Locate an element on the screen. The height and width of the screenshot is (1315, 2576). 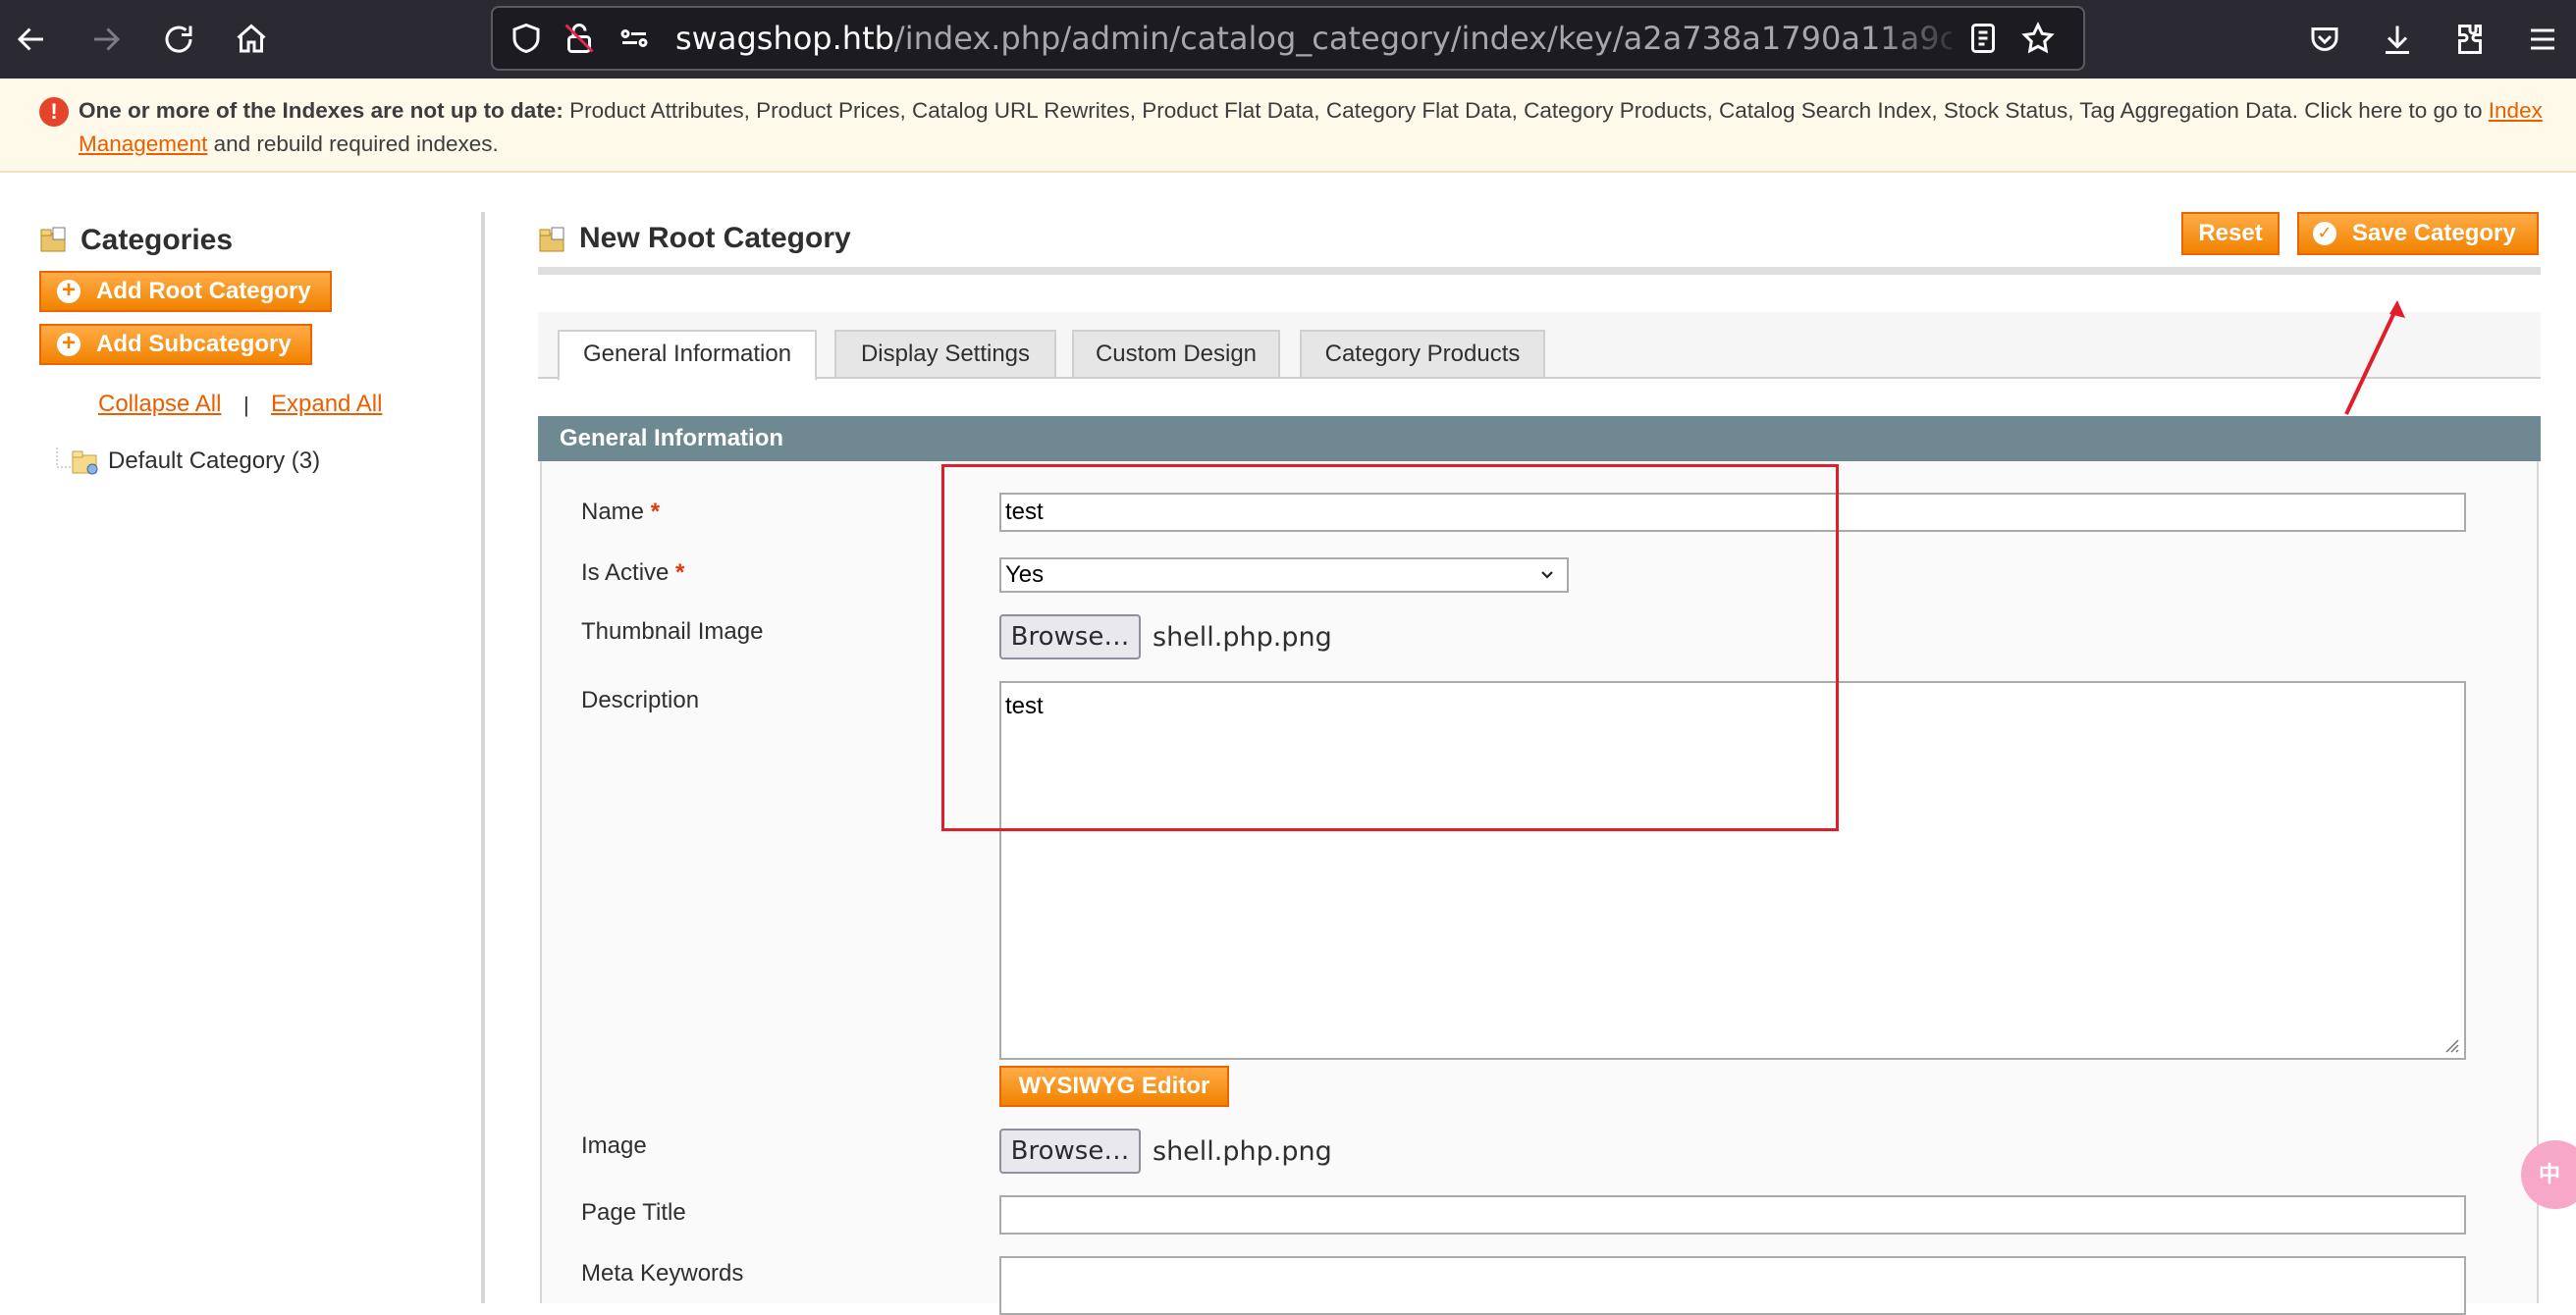
reload-button is located at coordinates (178, 39).